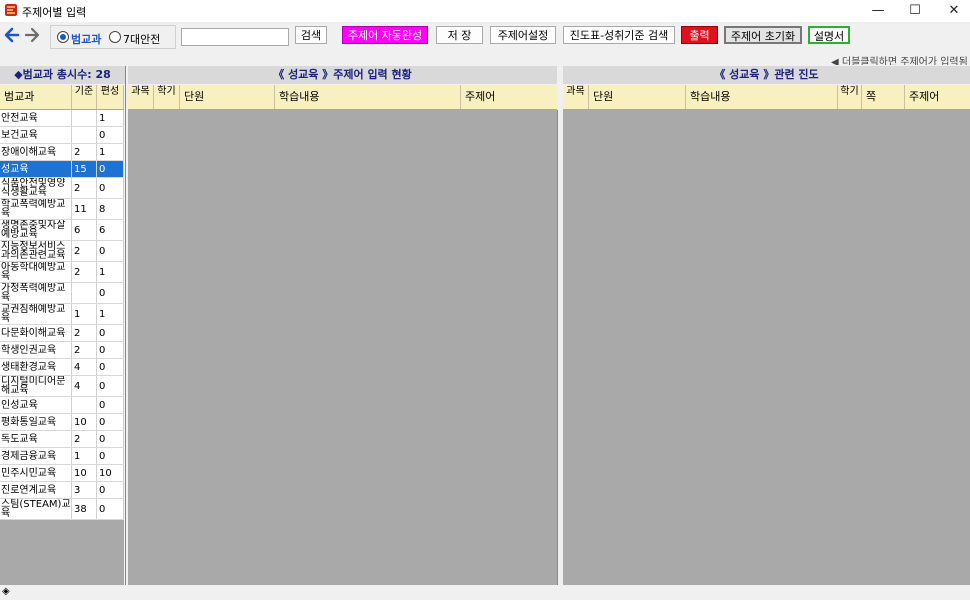 The image size is (970, 600). Describe the element at coordinates (523, 35) in the screenshot. I see `keyword-settings-button: 주제어설정` at that location.